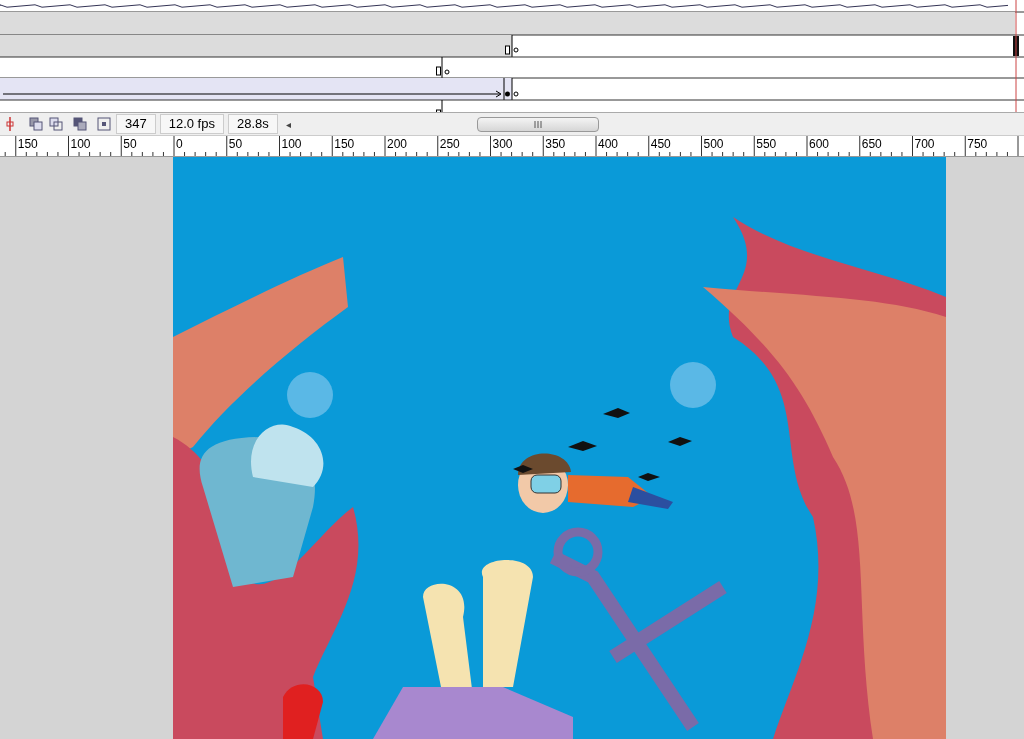 The width and height of the screenshot is (1024, 739). Describe the element at coordinates (104, 124) in the screenshot. I see `marker-range-icon` at that location.